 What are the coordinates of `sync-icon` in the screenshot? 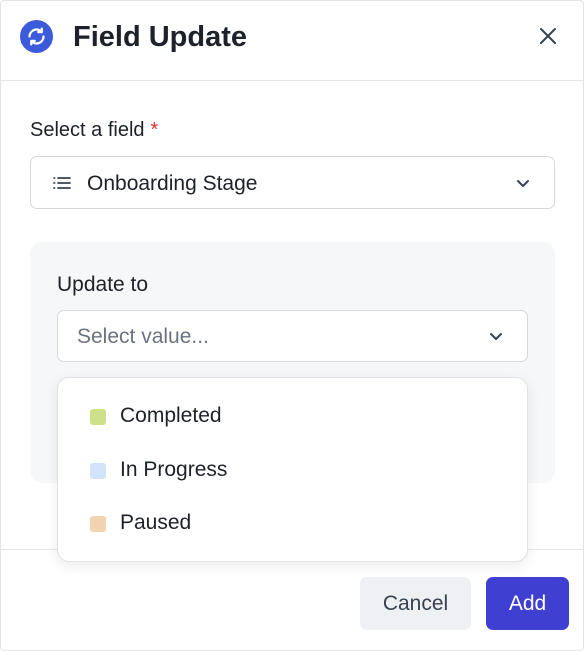 It's located at (36, 36).